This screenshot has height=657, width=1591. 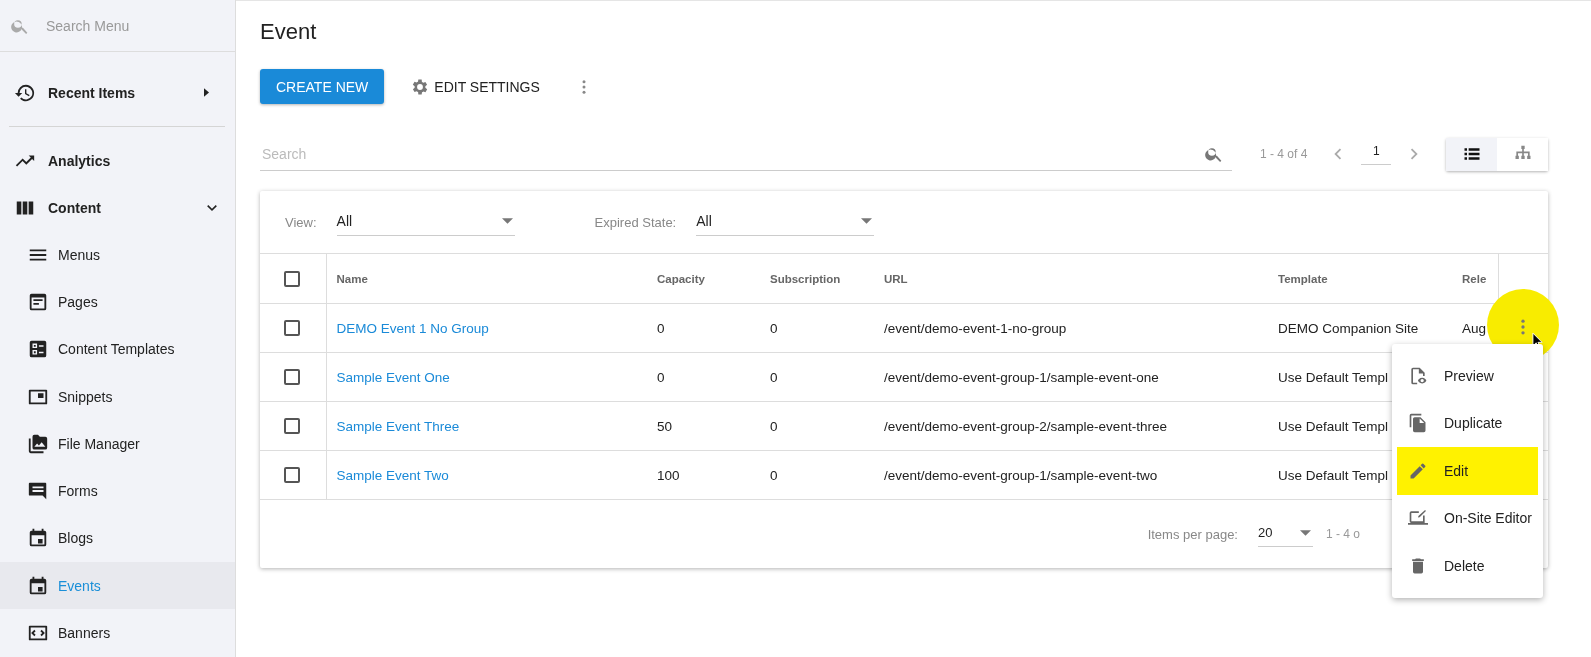 I want to click on pencil-icon, so click(x=1418, y=470).